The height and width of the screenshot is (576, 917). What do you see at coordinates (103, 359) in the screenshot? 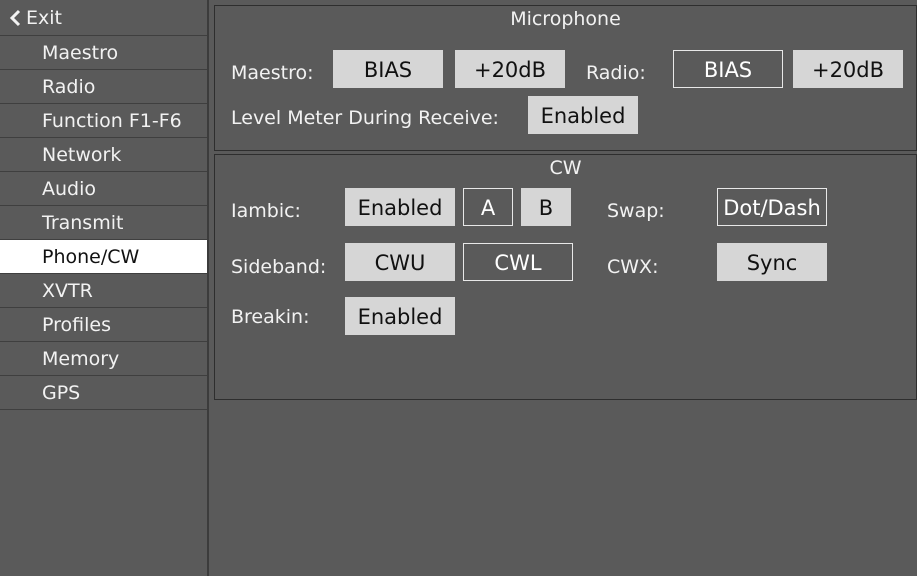
I see `sidebar-item-memory: Memory` at bounding box center [103, 359].